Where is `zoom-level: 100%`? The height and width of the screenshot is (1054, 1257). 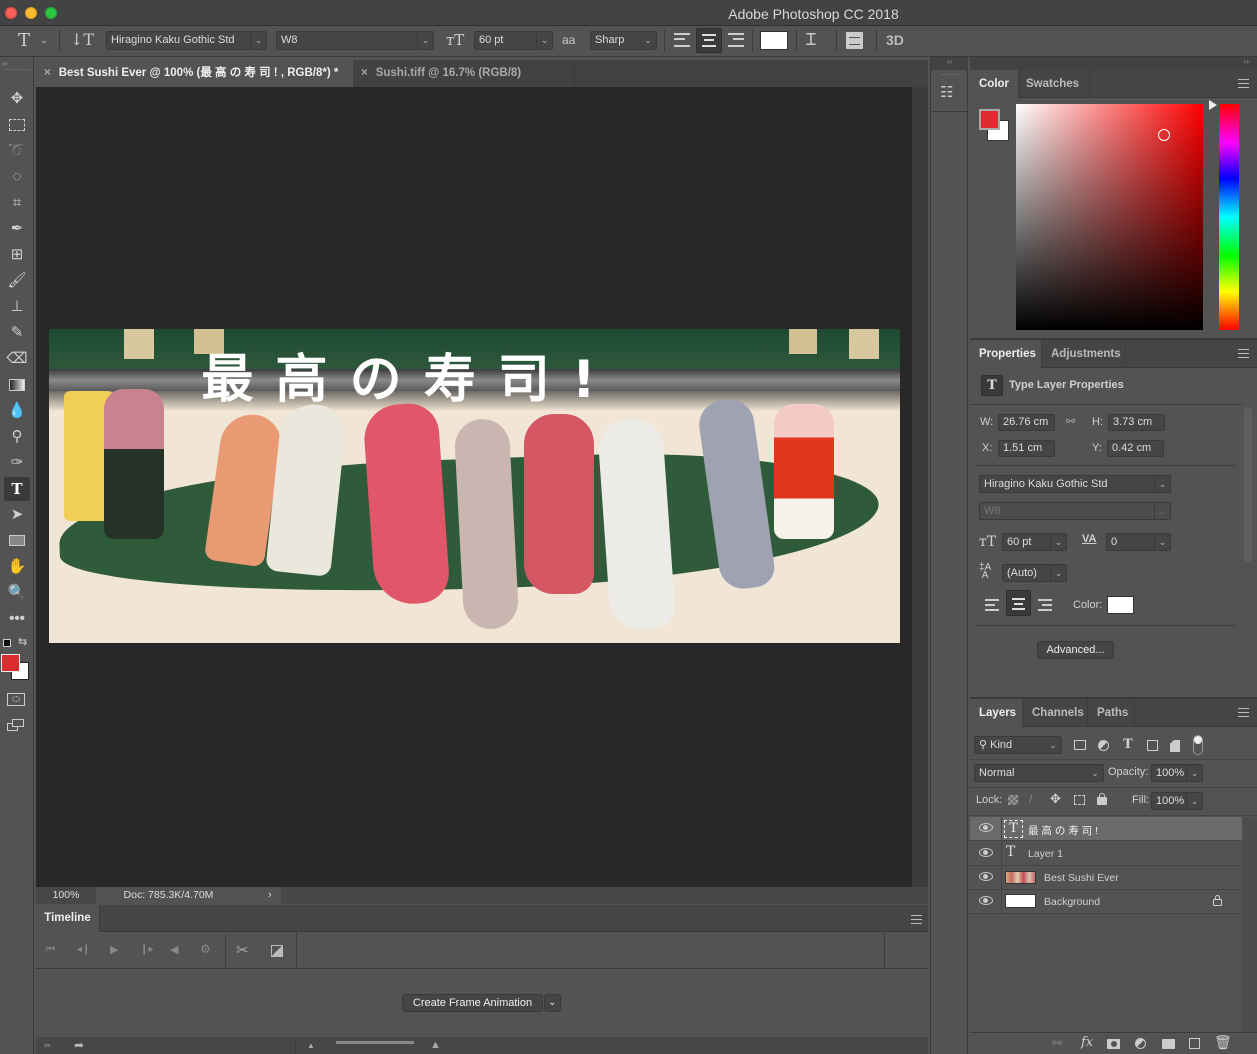
zoom-level: 100% is located at coordinates (66, 895).